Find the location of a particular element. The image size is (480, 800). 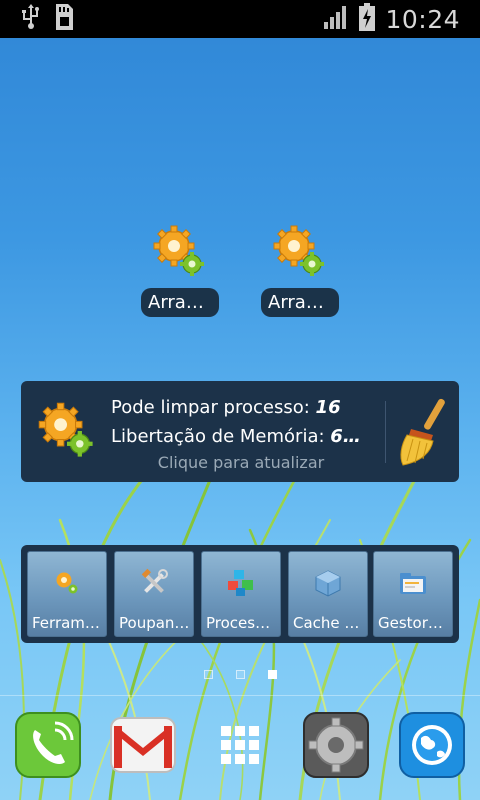

killable-processes-line: Pode limpar processo: 16 is located at coordinates (241, 407).